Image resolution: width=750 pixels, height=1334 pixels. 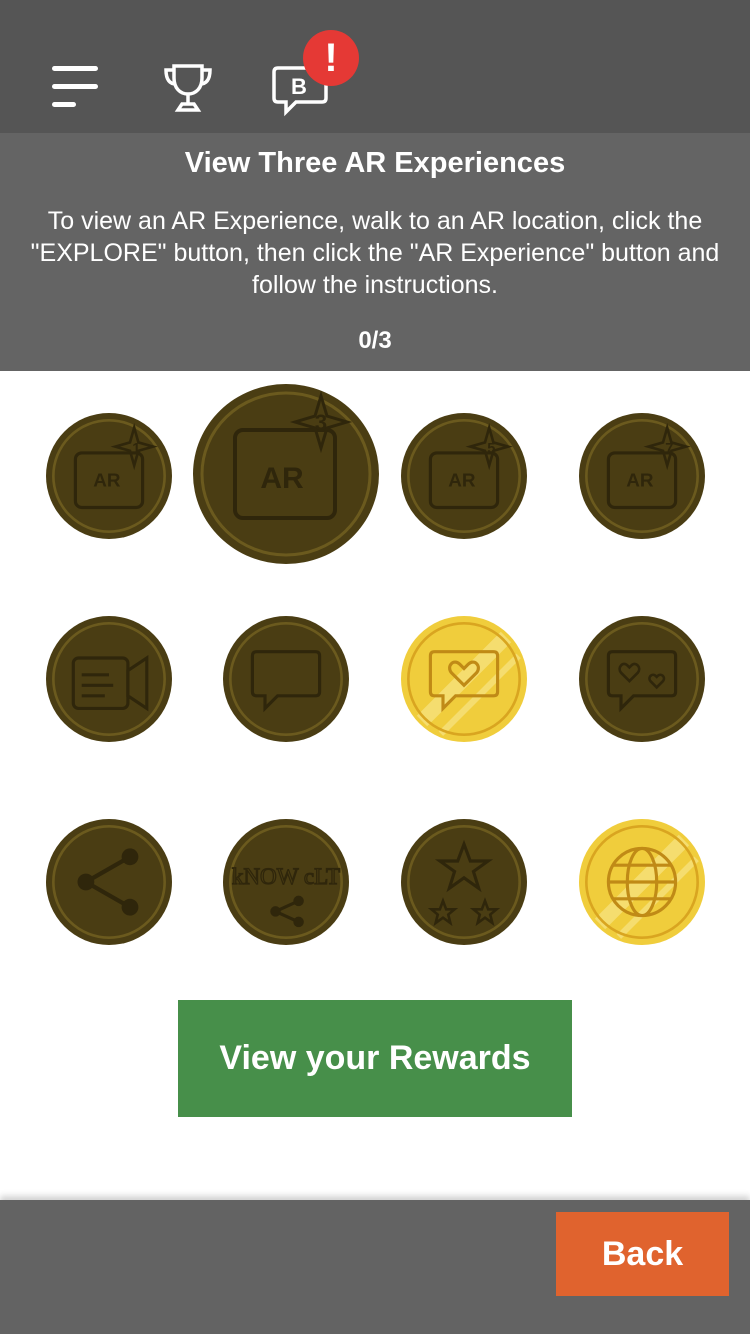 I want to click on top-bar: B !, so click(x=375, y=66).